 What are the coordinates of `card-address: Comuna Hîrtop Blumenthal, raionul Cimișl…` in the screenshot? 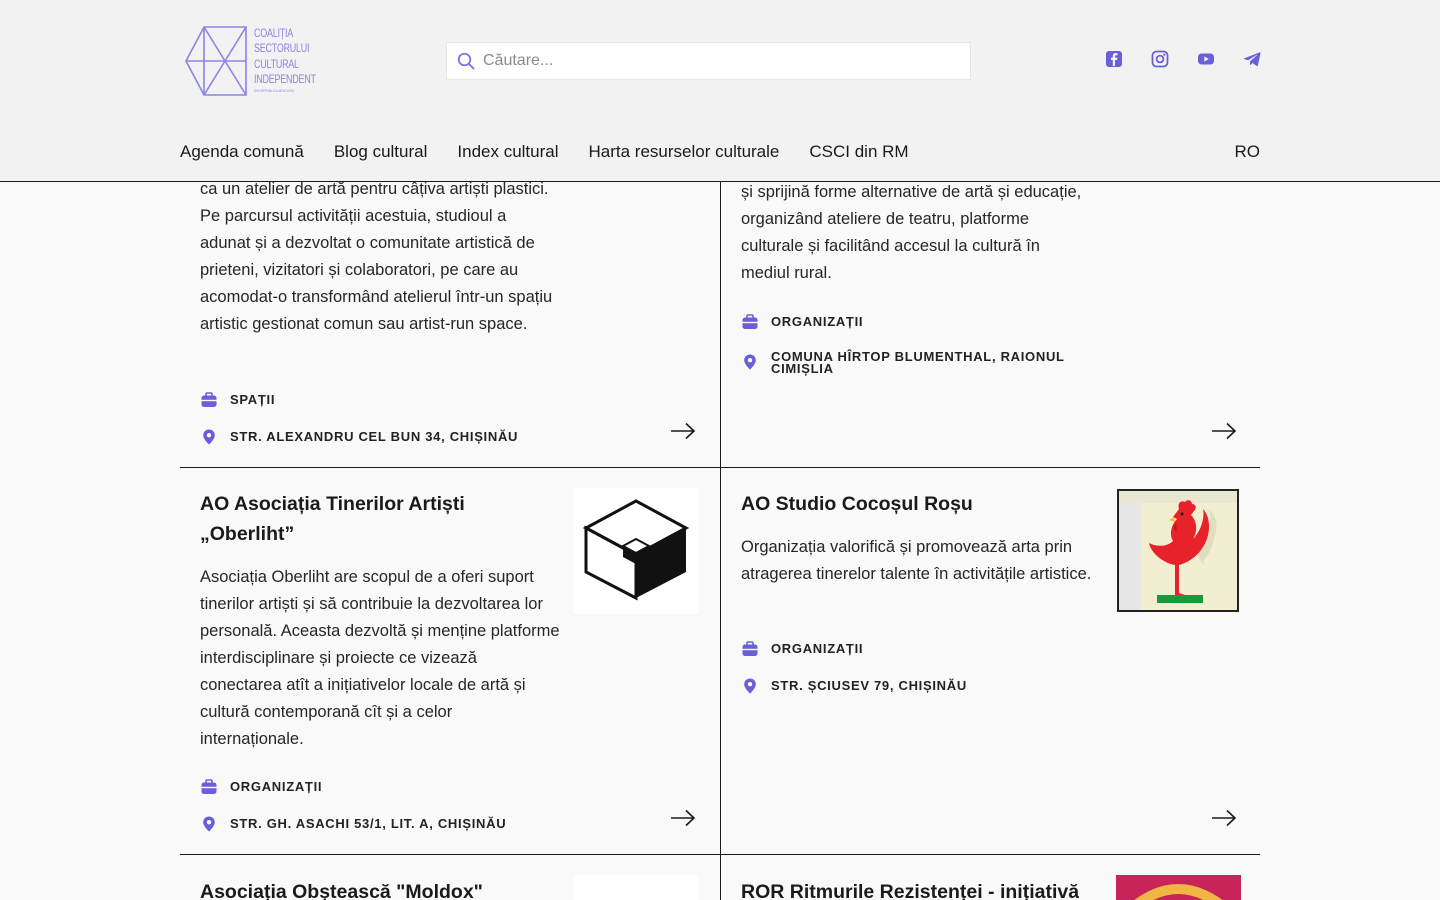 It's located at (911, 362).